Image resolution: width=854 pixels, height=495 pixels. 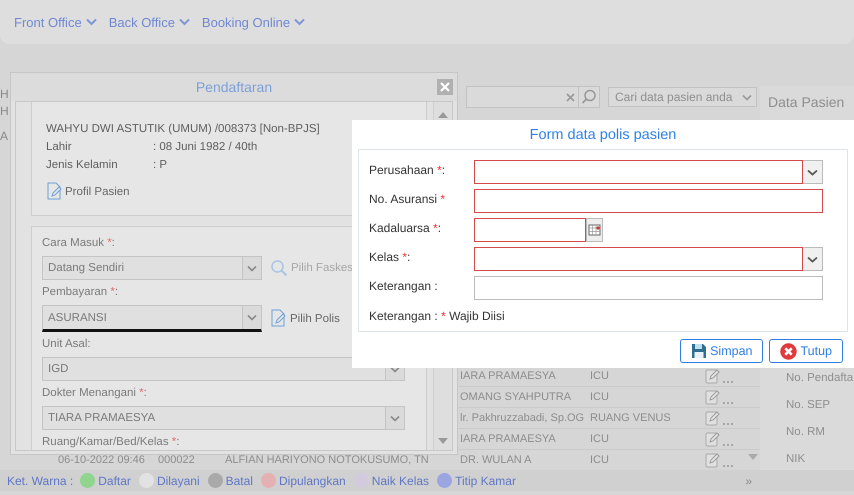 I want to click on field-label: Unit Asal:, so click(x=66, y=344).